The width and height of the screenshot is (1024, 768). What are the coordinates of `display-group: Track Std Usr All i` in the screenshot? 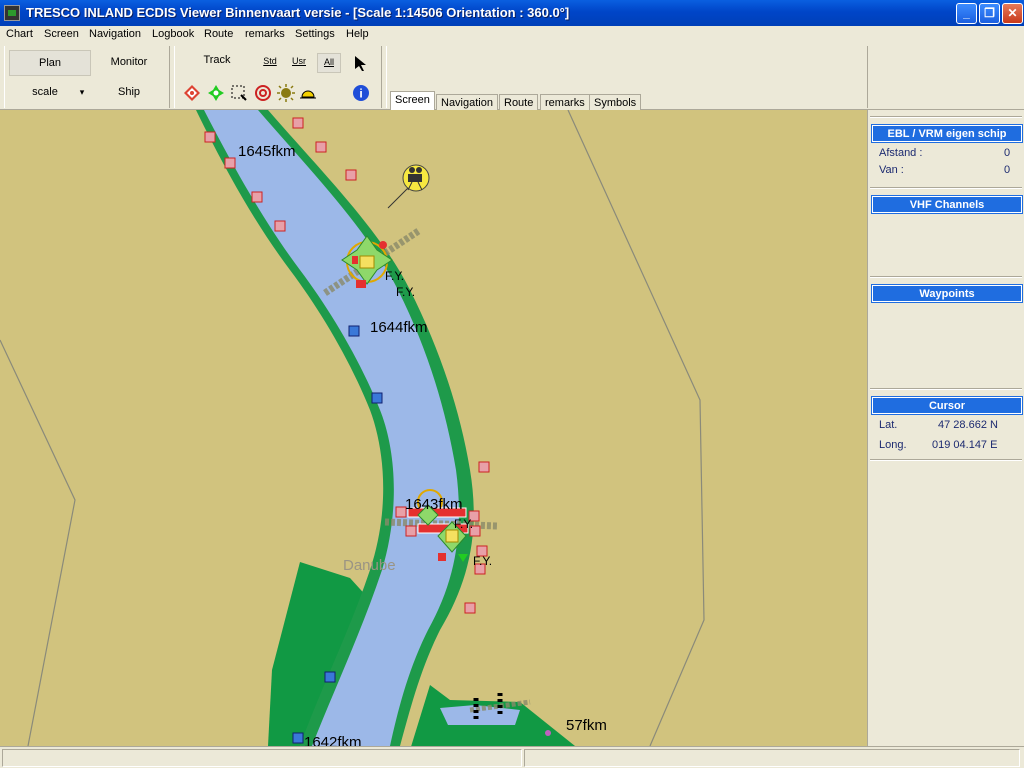 It's located at (278, 77).